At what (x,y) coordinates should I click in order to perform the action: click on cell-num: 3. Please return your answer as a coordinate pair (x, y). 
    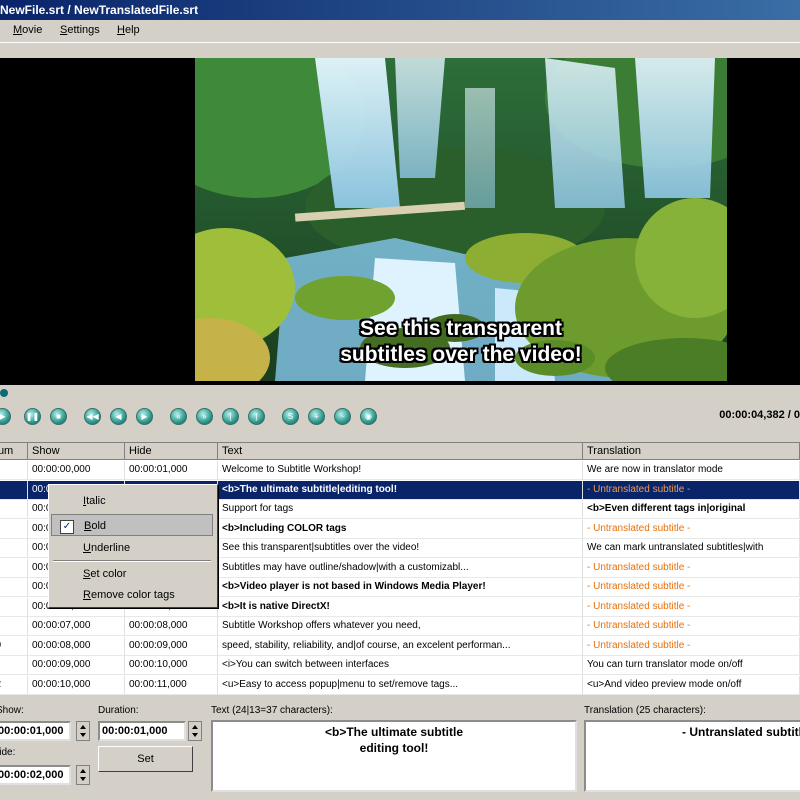
    Looking at the image, I should click on (14, 509).